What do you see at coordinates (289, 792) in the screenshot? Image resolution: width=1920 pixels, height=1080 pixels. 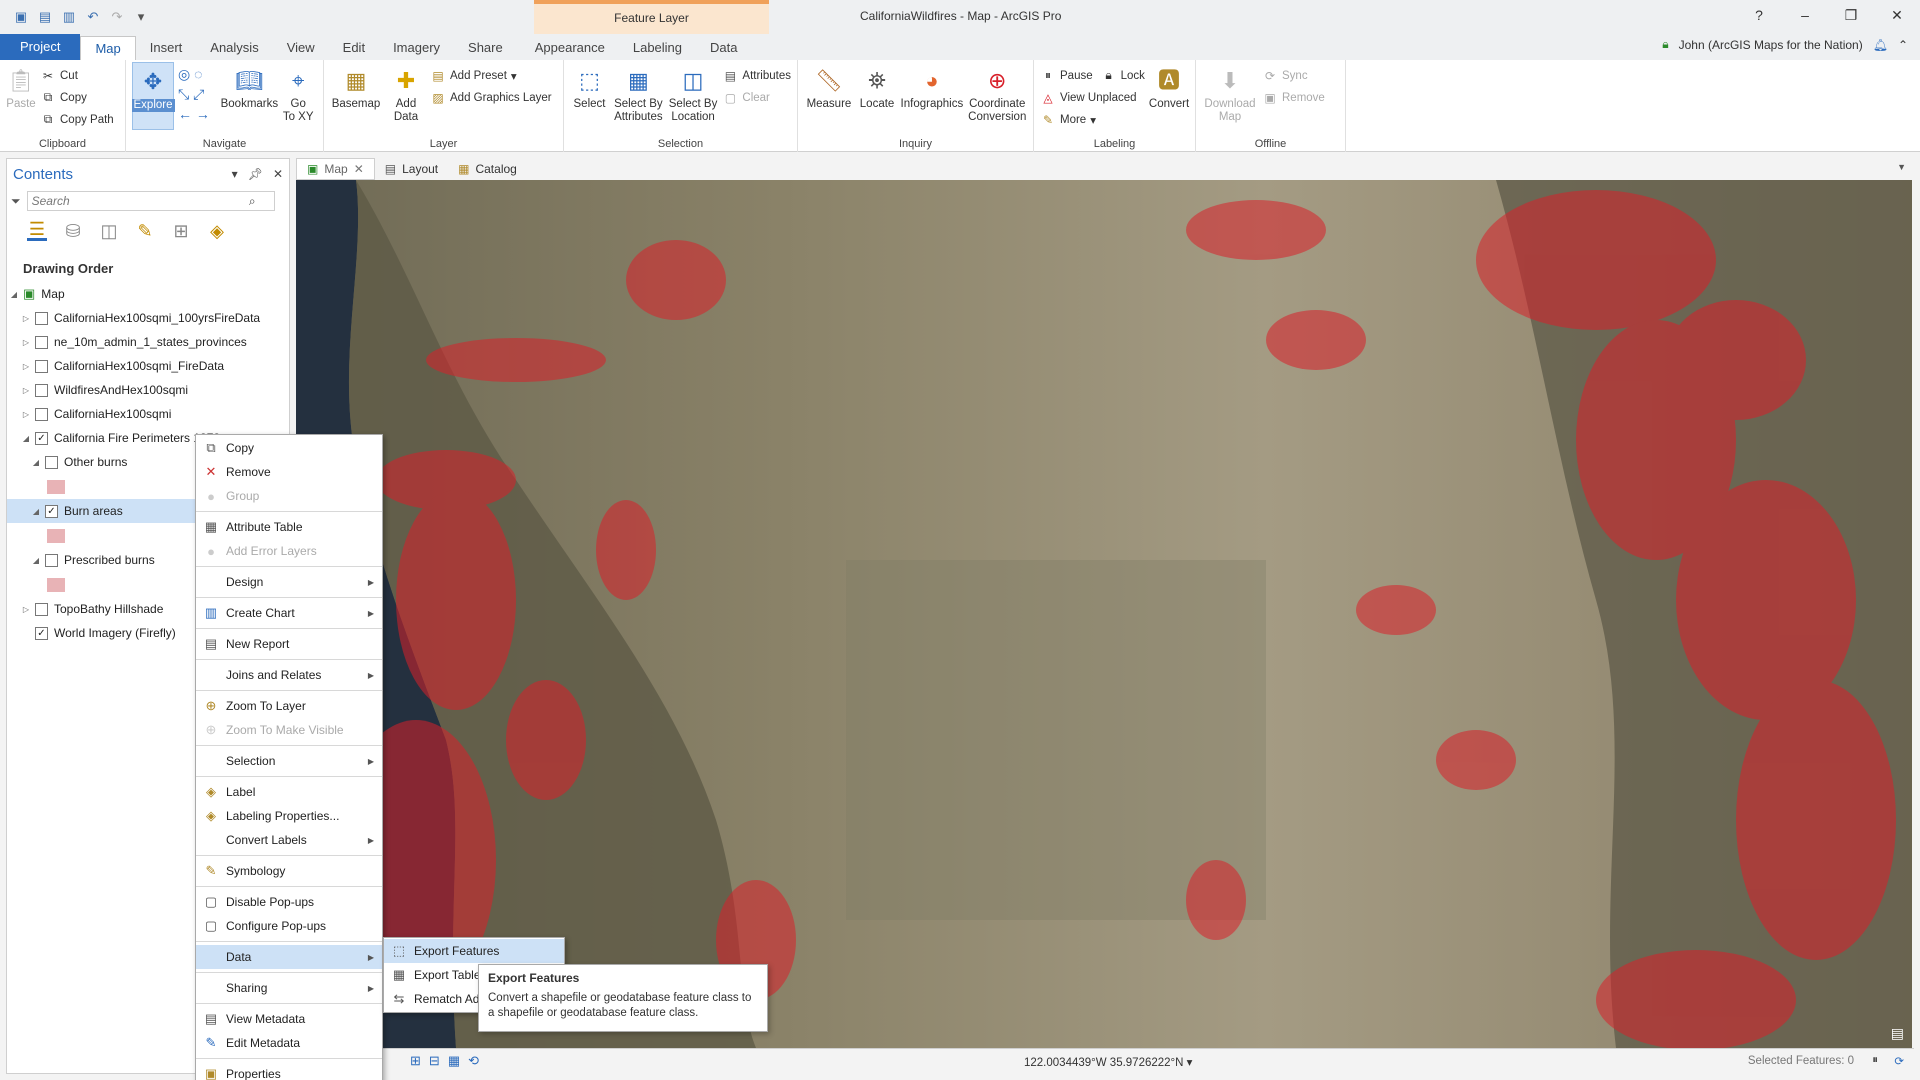 I see `menu-label: ◈ Label` at bounding box center [289, 792].